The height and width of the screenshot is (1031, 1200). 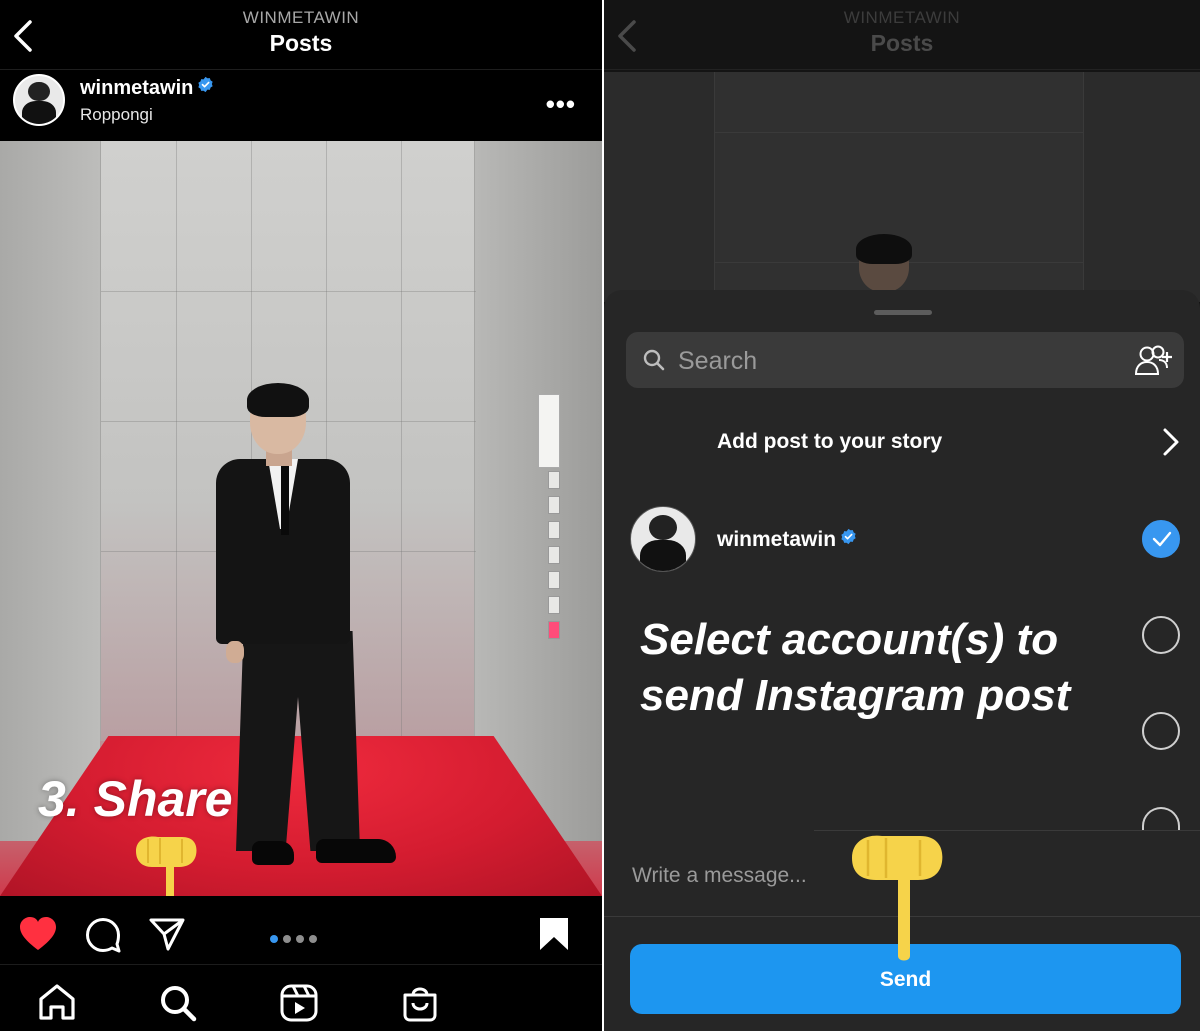 What do you see at coordinates (1161, 819) in the screenshot?
I see `select-radio` at bounding box center [1161, 819].